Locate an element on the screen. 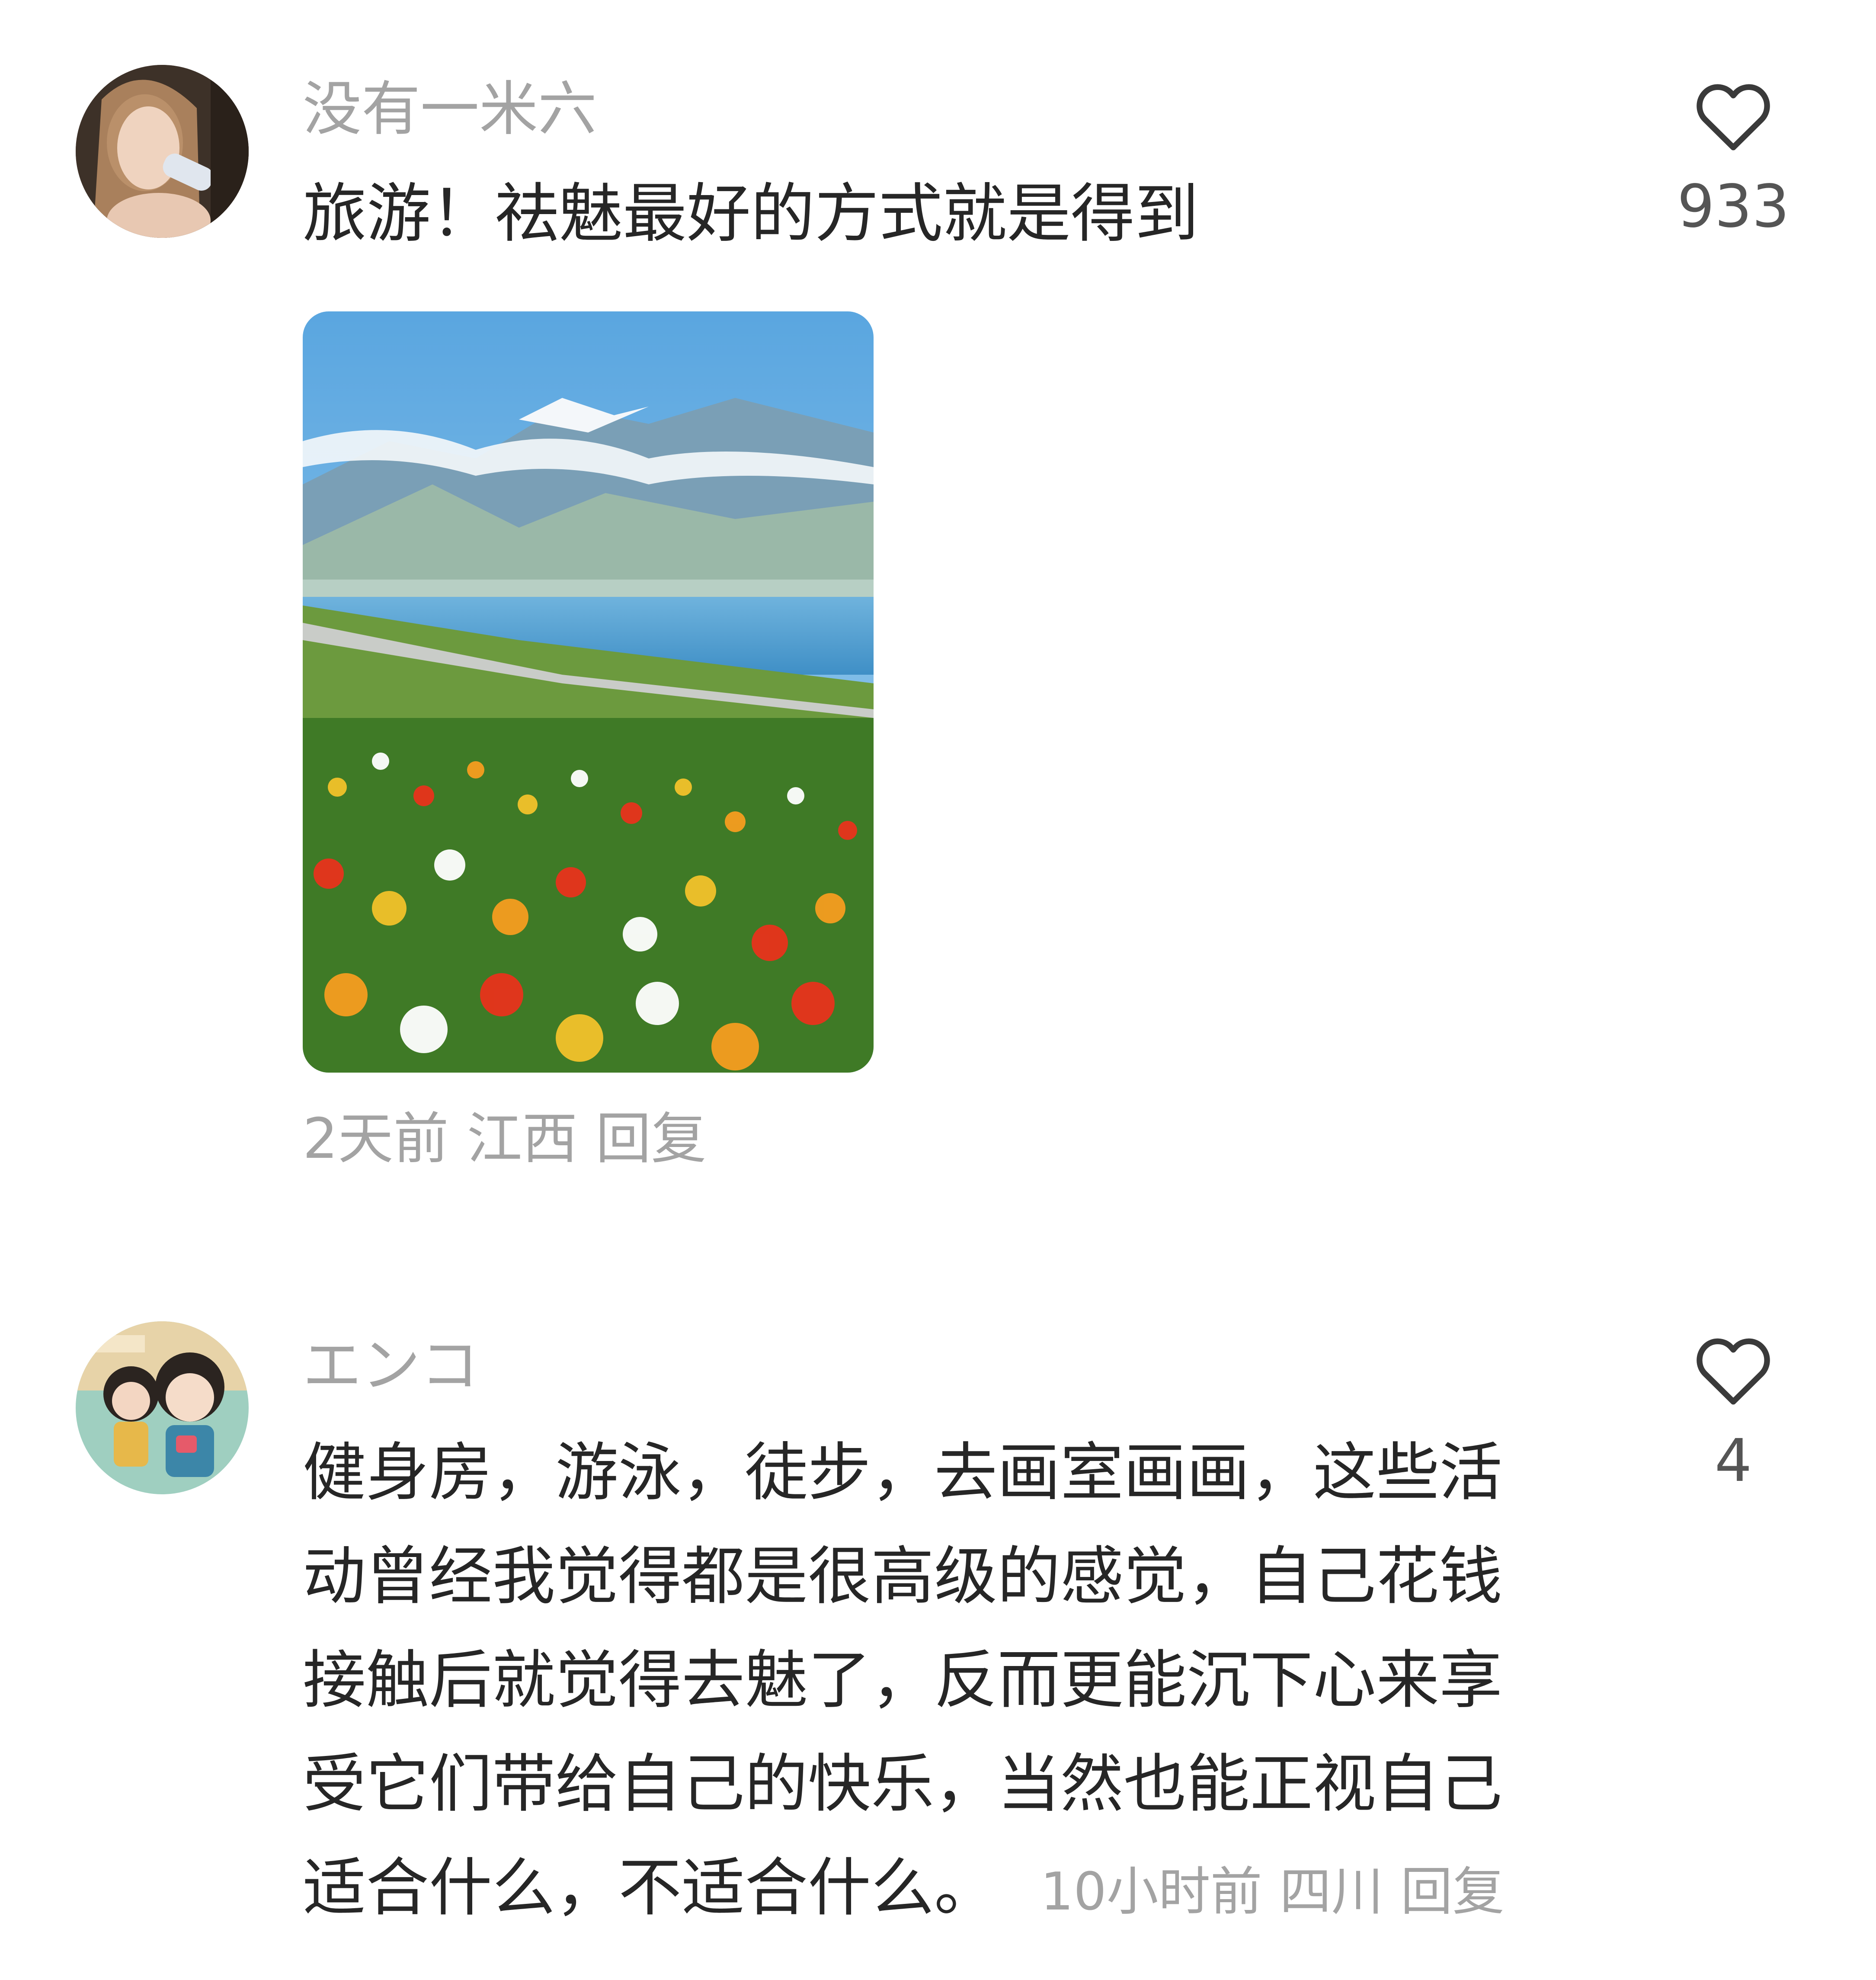 The image size is (1876, 1980). like-button-group: 4 is located at coordinates (1734, 1409).